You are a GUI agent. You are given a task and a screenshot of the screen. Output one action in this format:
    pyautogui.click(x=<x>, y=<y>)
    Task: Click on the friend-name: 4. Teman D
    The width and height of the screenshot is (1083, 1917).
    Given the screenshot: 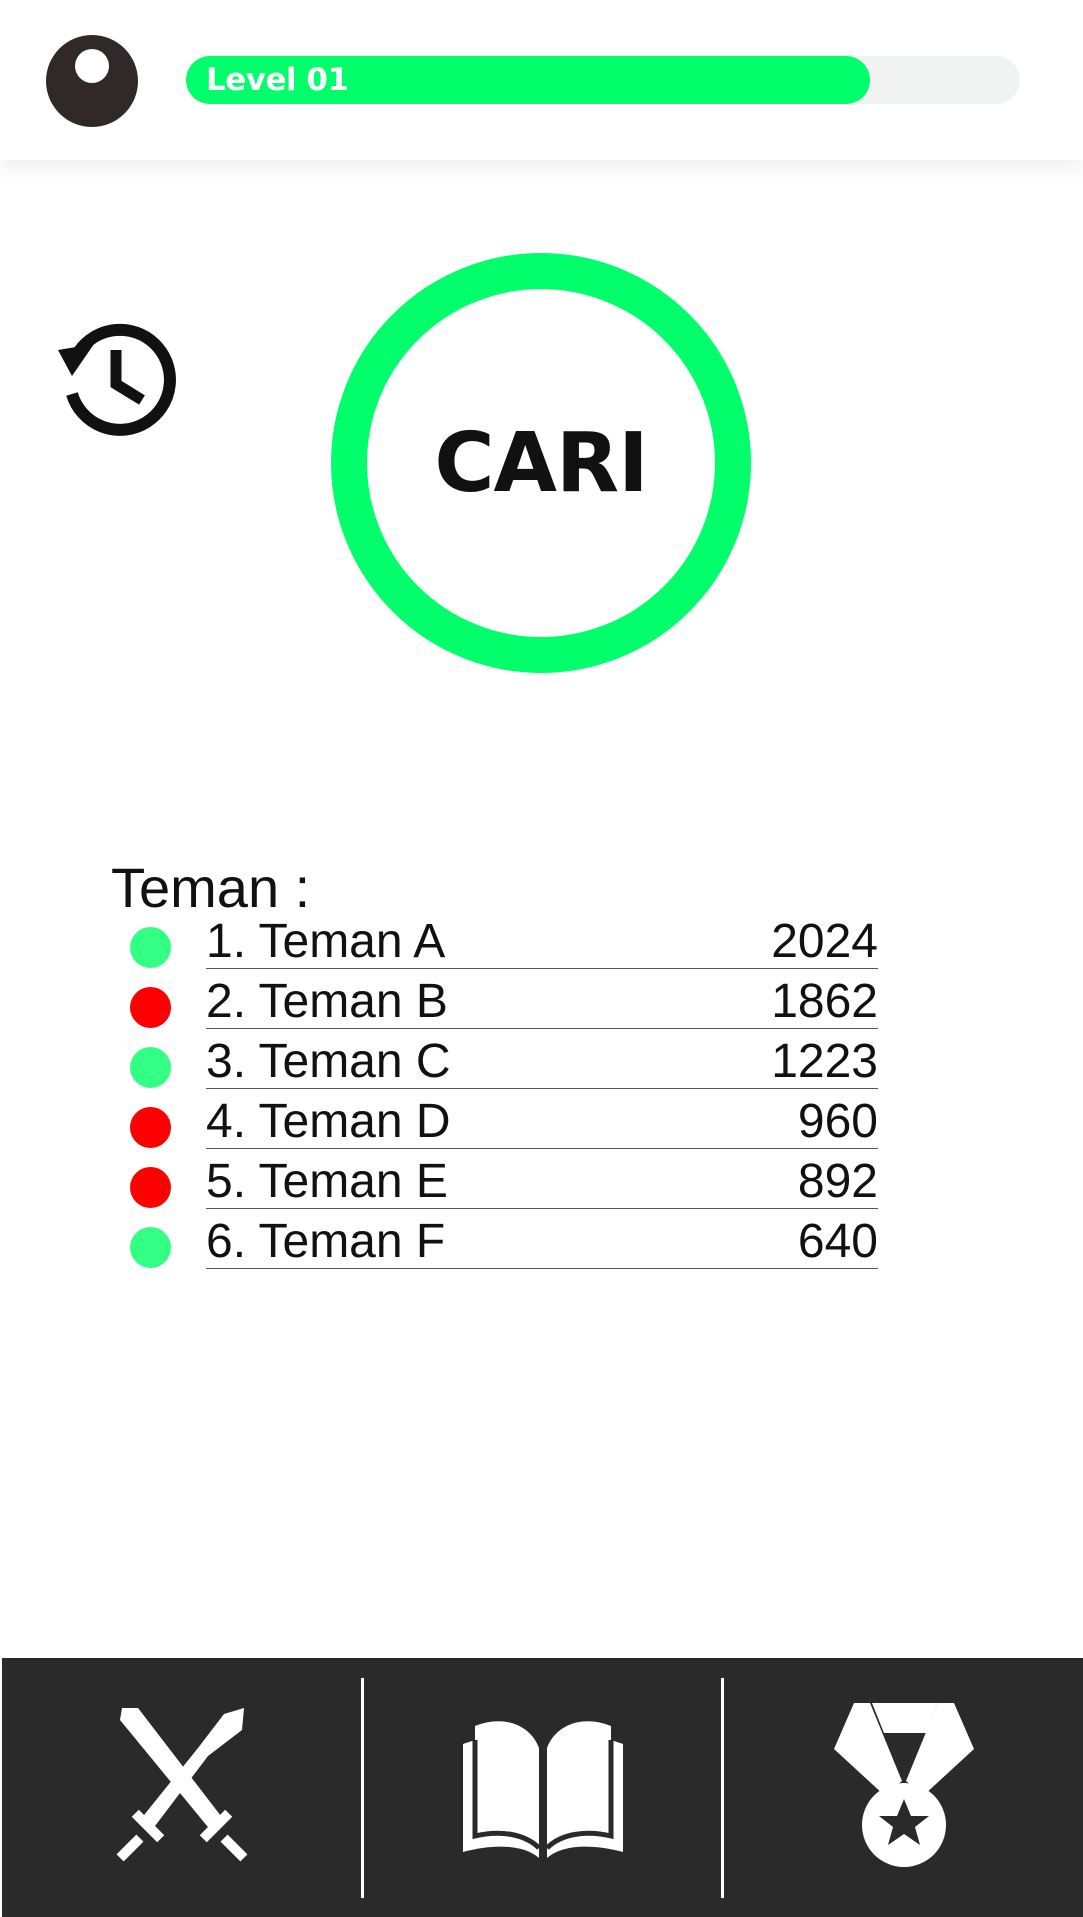 What is the action you would take?
    pyautogui.click(x=328, y=1121)
    